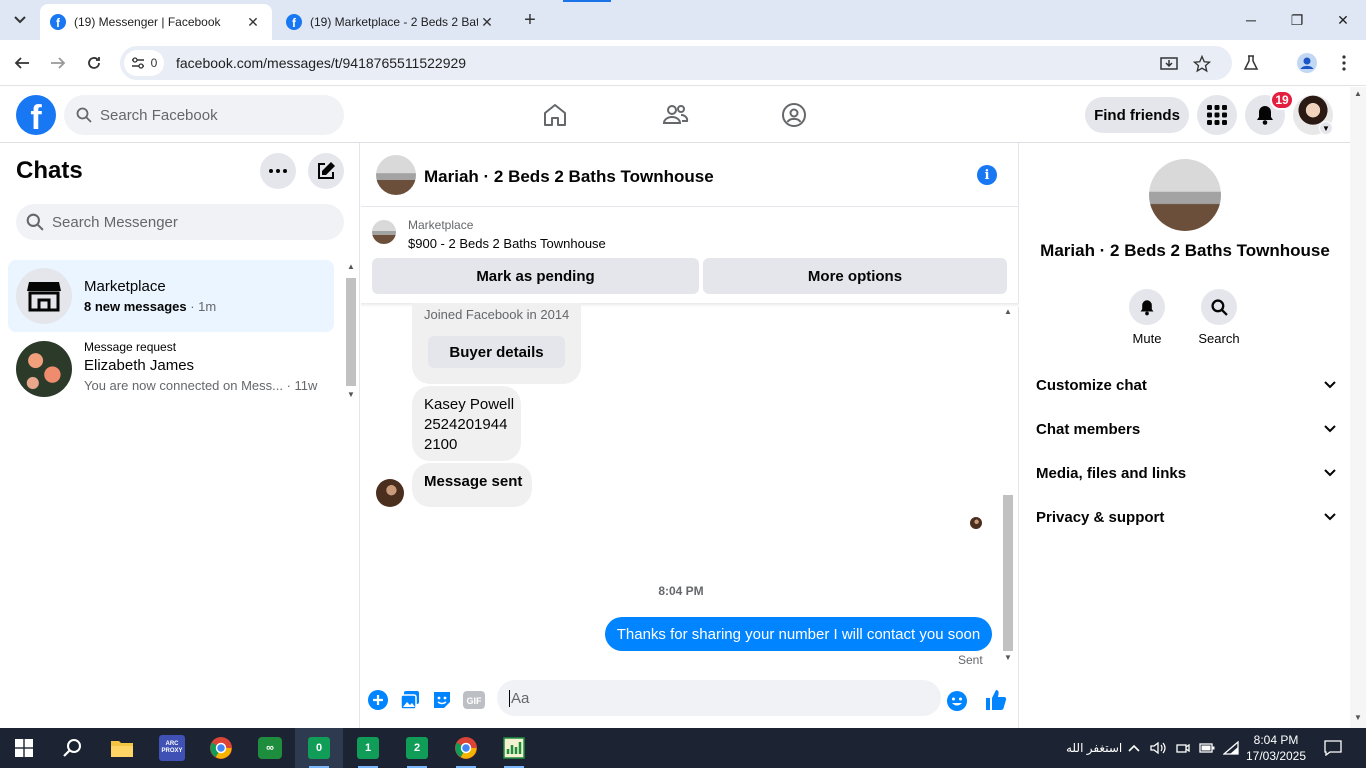  Describe the element at coordinates (72, 748) in the screenshot. I see `taskbar-search-icon` at that location.